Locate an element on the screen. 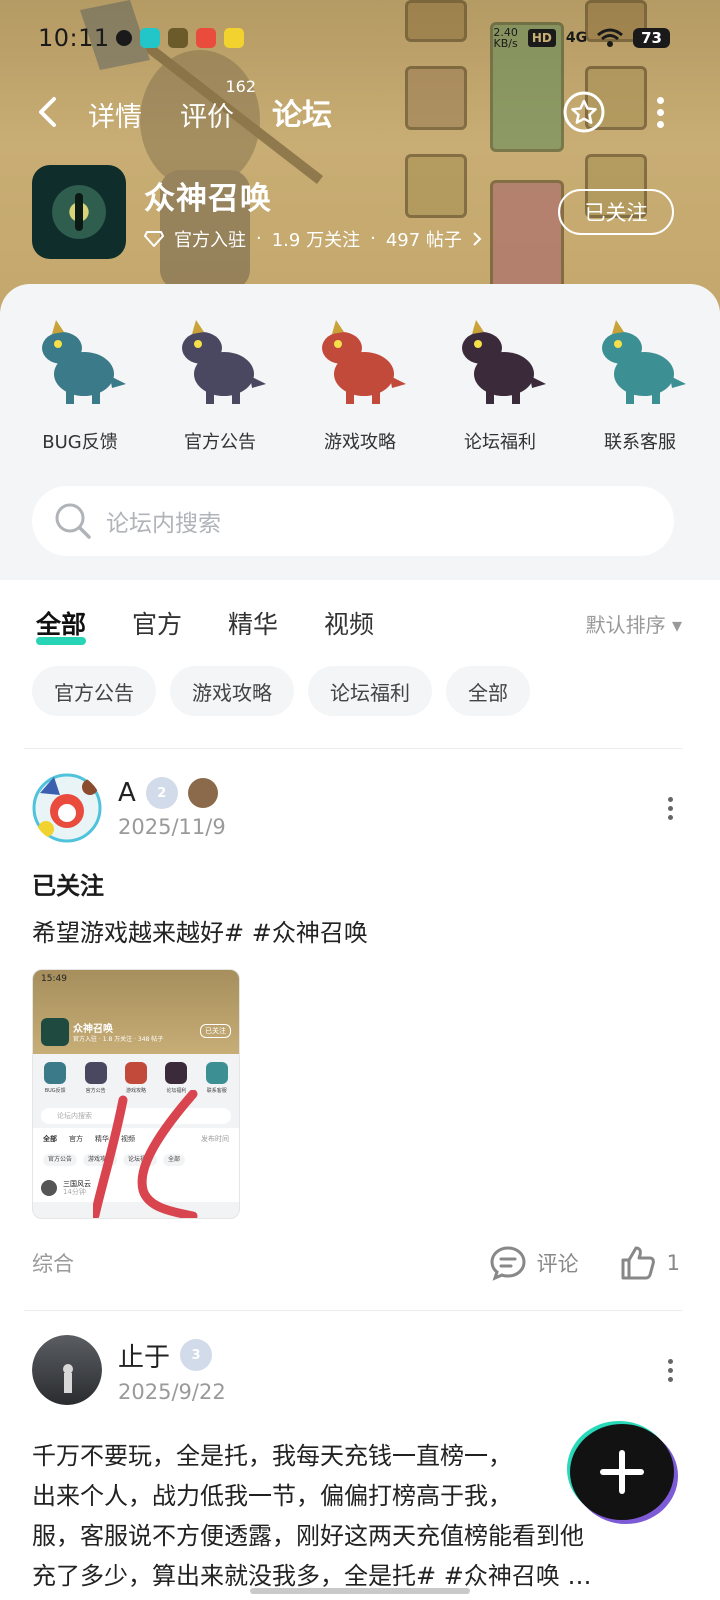 The width and height of the screenshot is (720, 1600). filter-tab-featured: 精华 is located at coordinates (253, 623).